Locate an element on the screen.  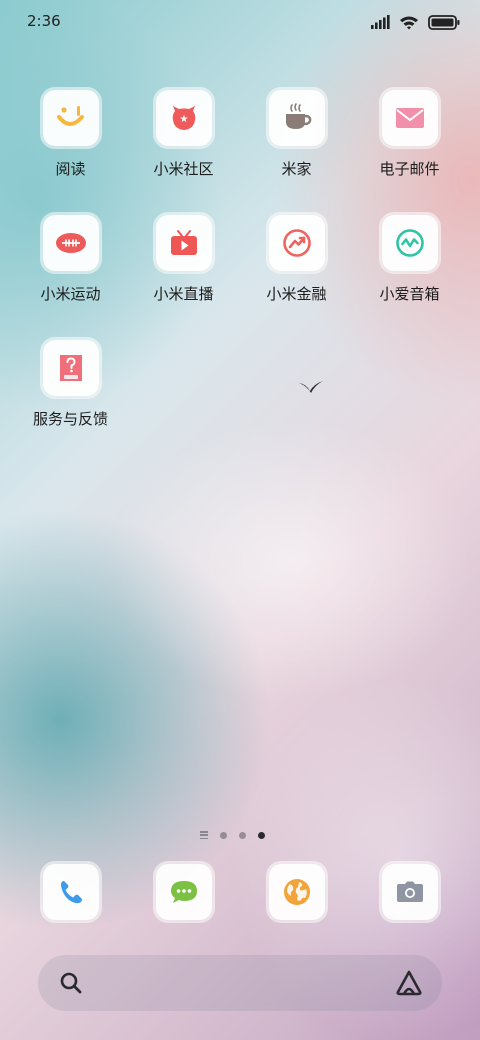
page-indicator is located at coordinates (232, 835).